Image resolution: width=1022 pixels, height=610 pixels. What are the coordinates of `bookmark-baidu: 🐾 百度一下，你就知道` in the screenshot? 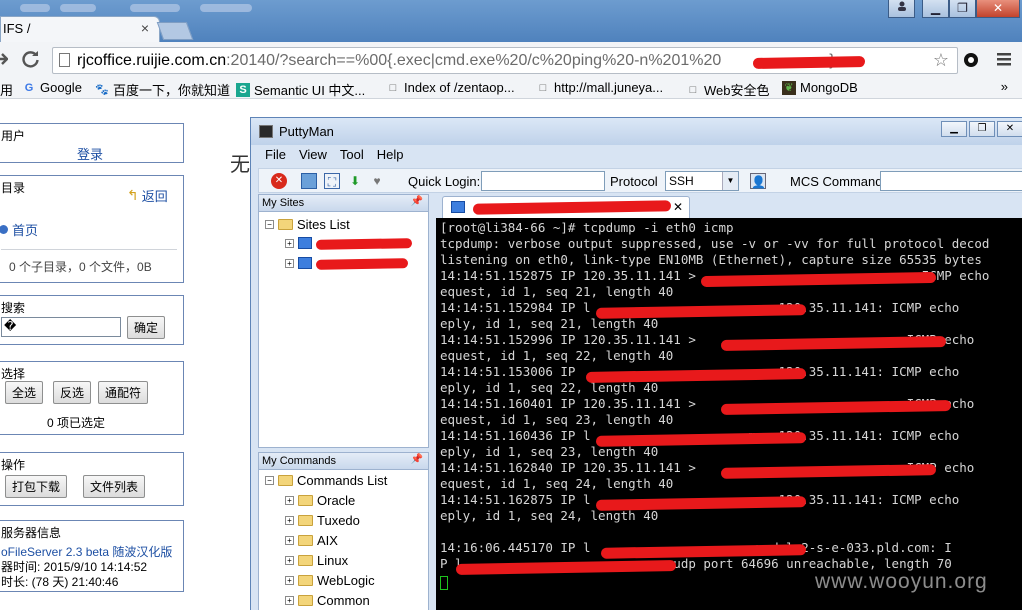 It's located at (162, 89).